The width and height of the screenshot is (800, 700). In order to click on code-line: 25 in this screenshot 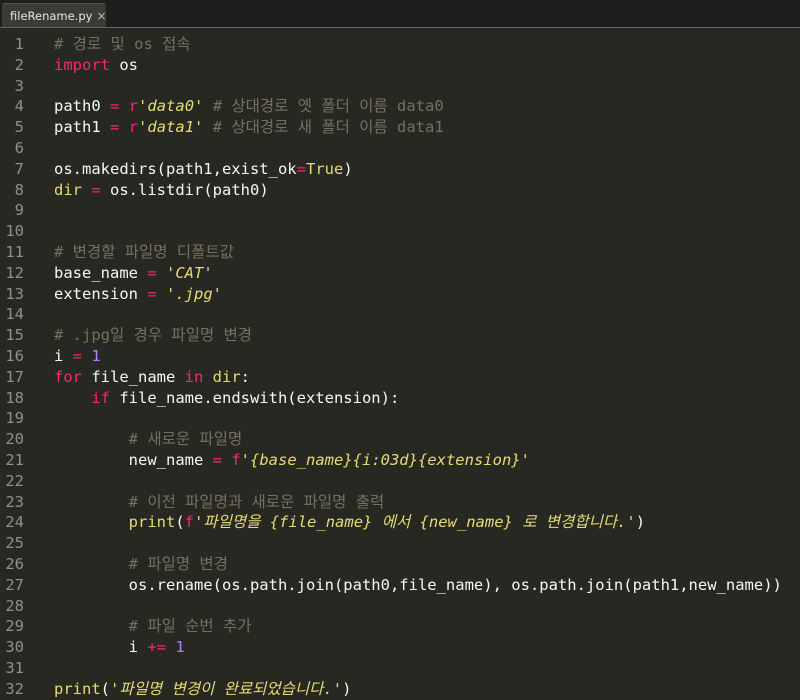, I will do `click(400, 543)`.